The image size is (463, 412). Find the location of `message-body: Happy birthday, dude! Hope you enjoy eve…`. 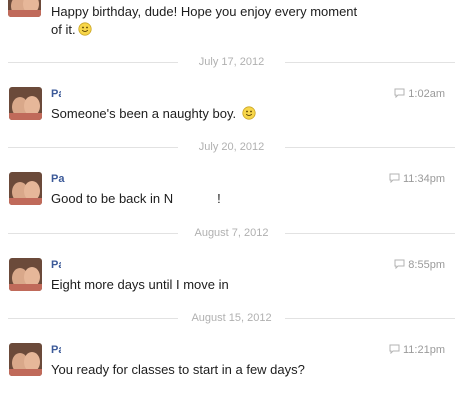

message-body: Happy birthday, dude! Hope you enjoy eve… is located at coordinates (204, 20).